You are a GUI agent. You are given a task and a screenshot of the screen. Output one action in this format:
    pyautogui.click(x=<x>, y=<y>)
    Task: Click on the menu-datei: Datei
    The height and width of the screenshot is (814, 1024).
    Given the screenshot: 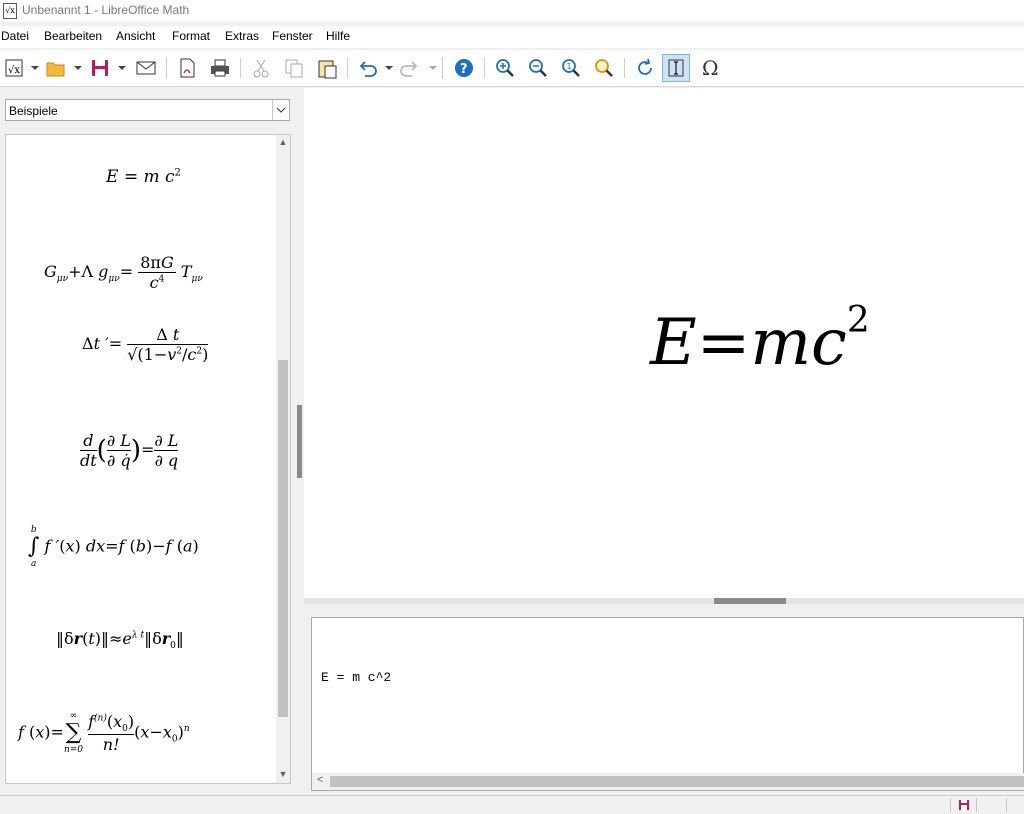 What is the action you would take?
    pyautogui.click(x=15, y=36)
    